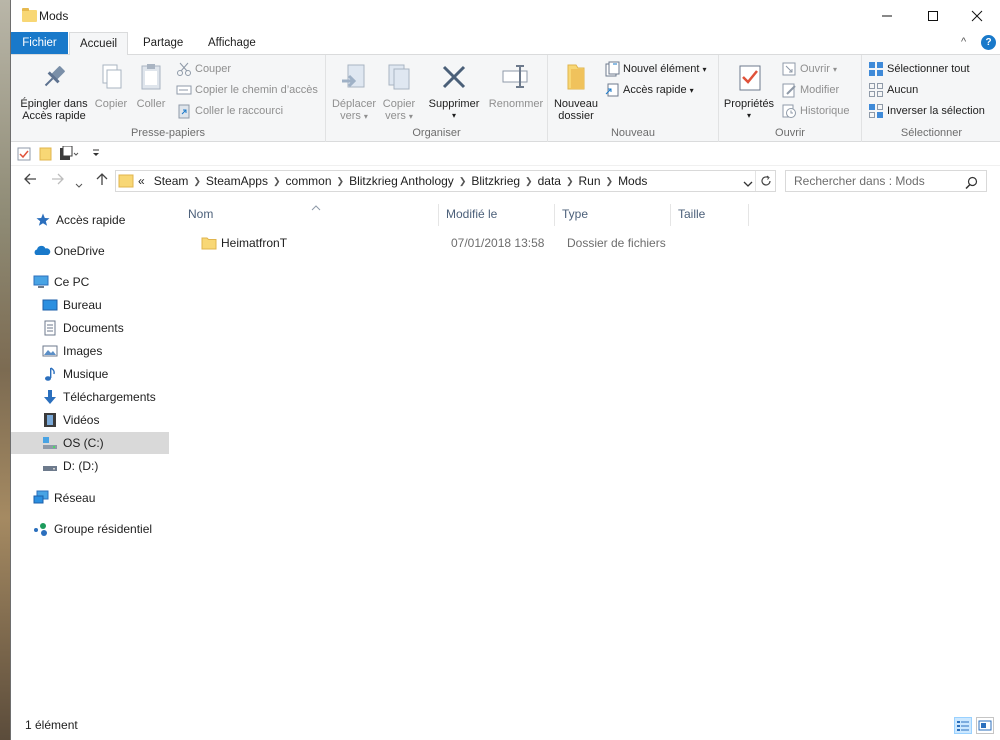  I want to click on maximize-button, so click(933, 16).